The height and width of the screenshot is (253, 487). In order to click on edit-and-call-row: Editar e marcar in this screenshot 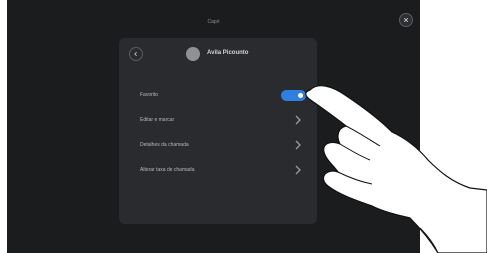, I will do `click(217, 120)`.